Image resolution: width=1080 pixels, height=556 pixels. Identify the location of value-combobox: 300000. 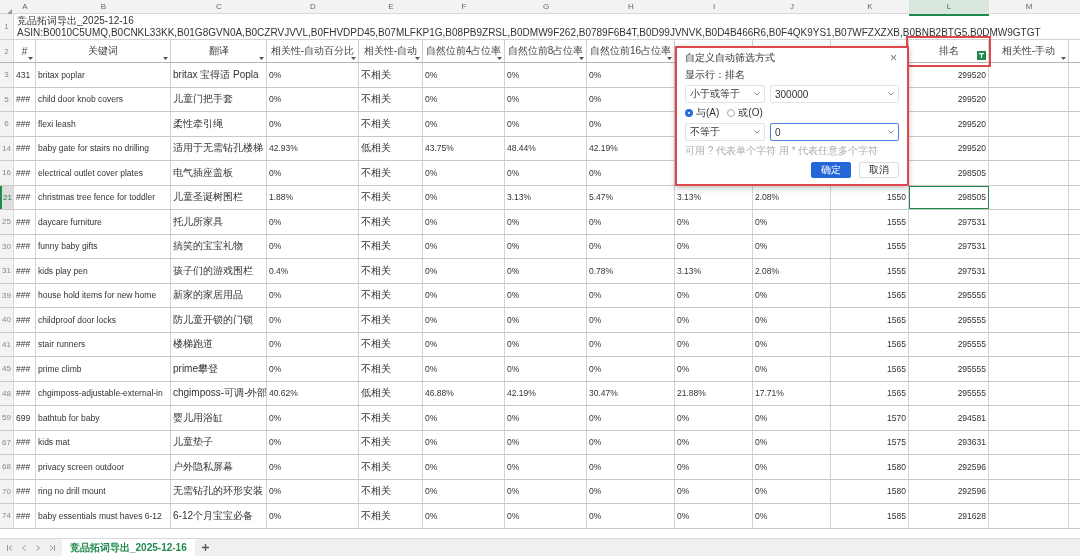
(834, 94).